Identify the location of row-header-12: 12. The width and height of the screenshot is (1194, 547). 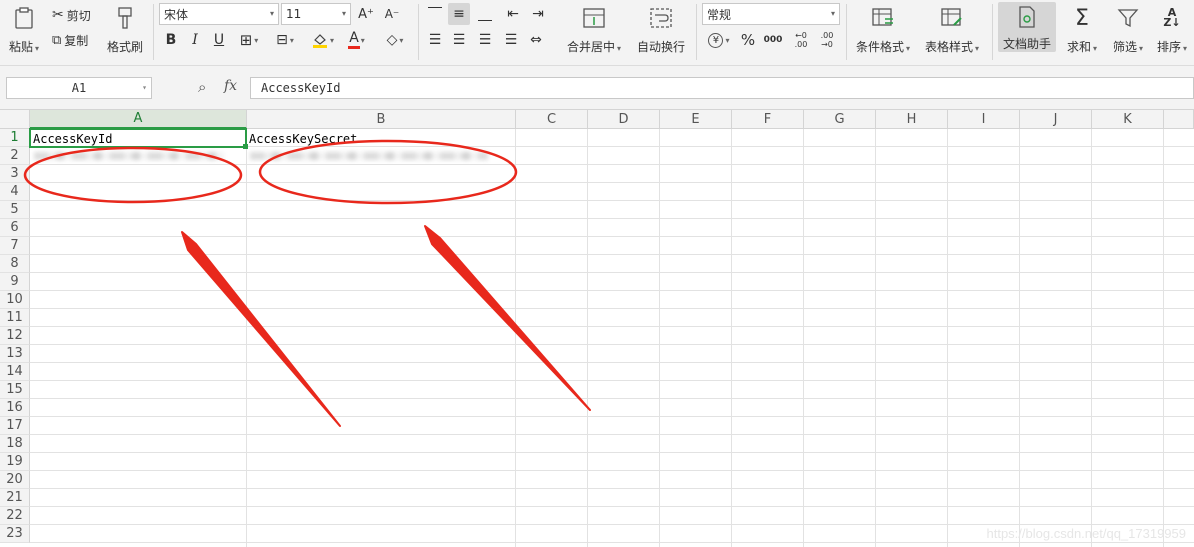
(15, 336).